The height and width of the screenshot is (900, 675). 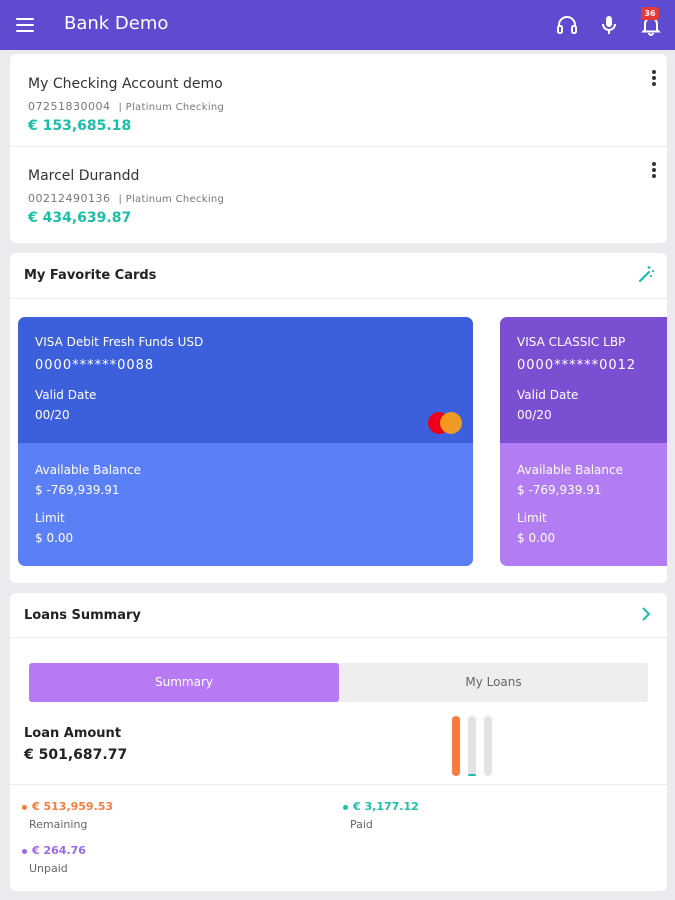 What do you see at coordinates (69, 106) in the screenshot?
I see `account-number: 07251830004` at bounding box center [69, 106].